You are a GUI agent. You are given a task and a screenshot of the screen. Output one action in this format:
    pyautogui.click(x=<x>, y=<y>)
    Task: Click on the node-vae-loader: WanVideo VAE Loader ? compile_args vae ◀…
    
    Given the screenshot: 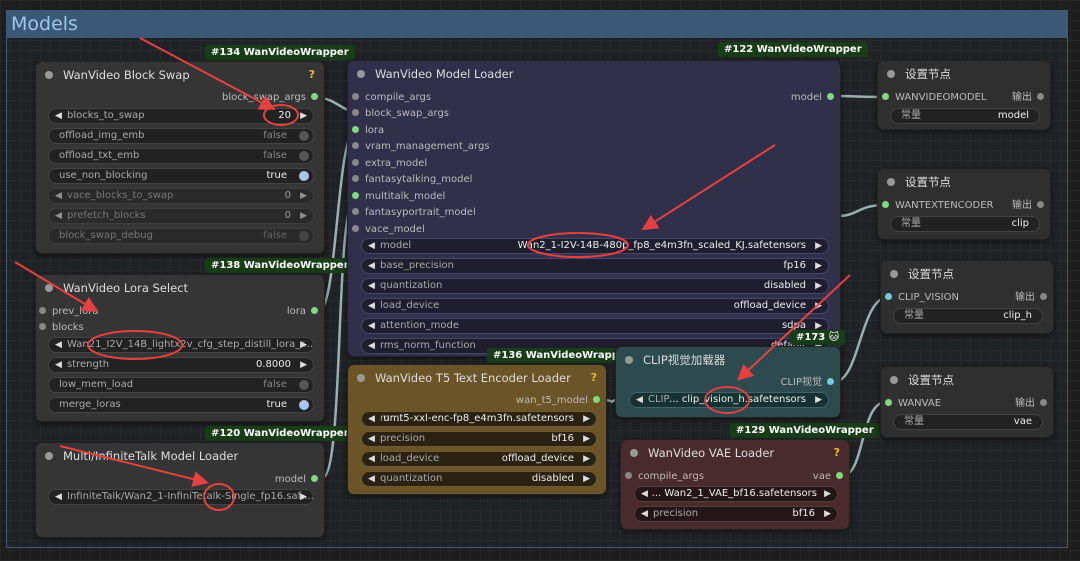 What is the action you would take?
    pyautogui.click(x=735, y=484)
    